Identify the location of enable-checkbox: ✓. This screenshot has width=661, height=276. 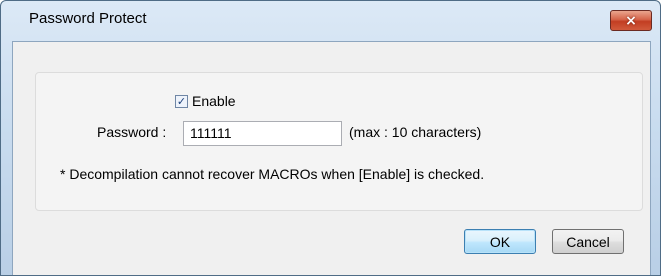
(181, 101).